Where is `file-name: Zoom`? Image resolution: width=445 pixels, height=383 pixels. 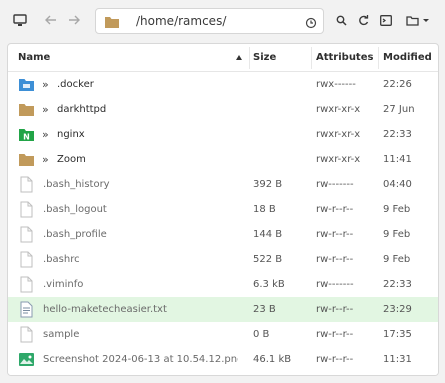
file-name: Zoom is located at coordinates (71, 159).